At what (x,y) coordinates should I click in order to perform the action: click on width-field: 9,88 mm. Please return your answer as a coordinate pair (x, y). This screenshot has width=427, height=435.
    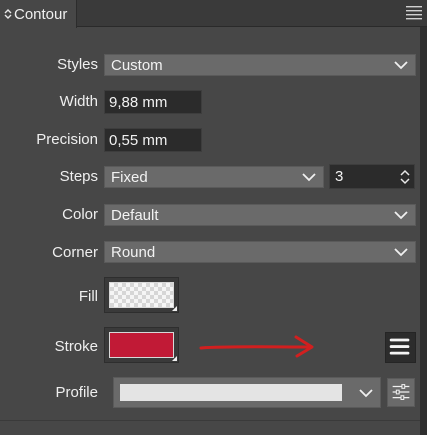
    Looking at the image, I should click on (153, 102).